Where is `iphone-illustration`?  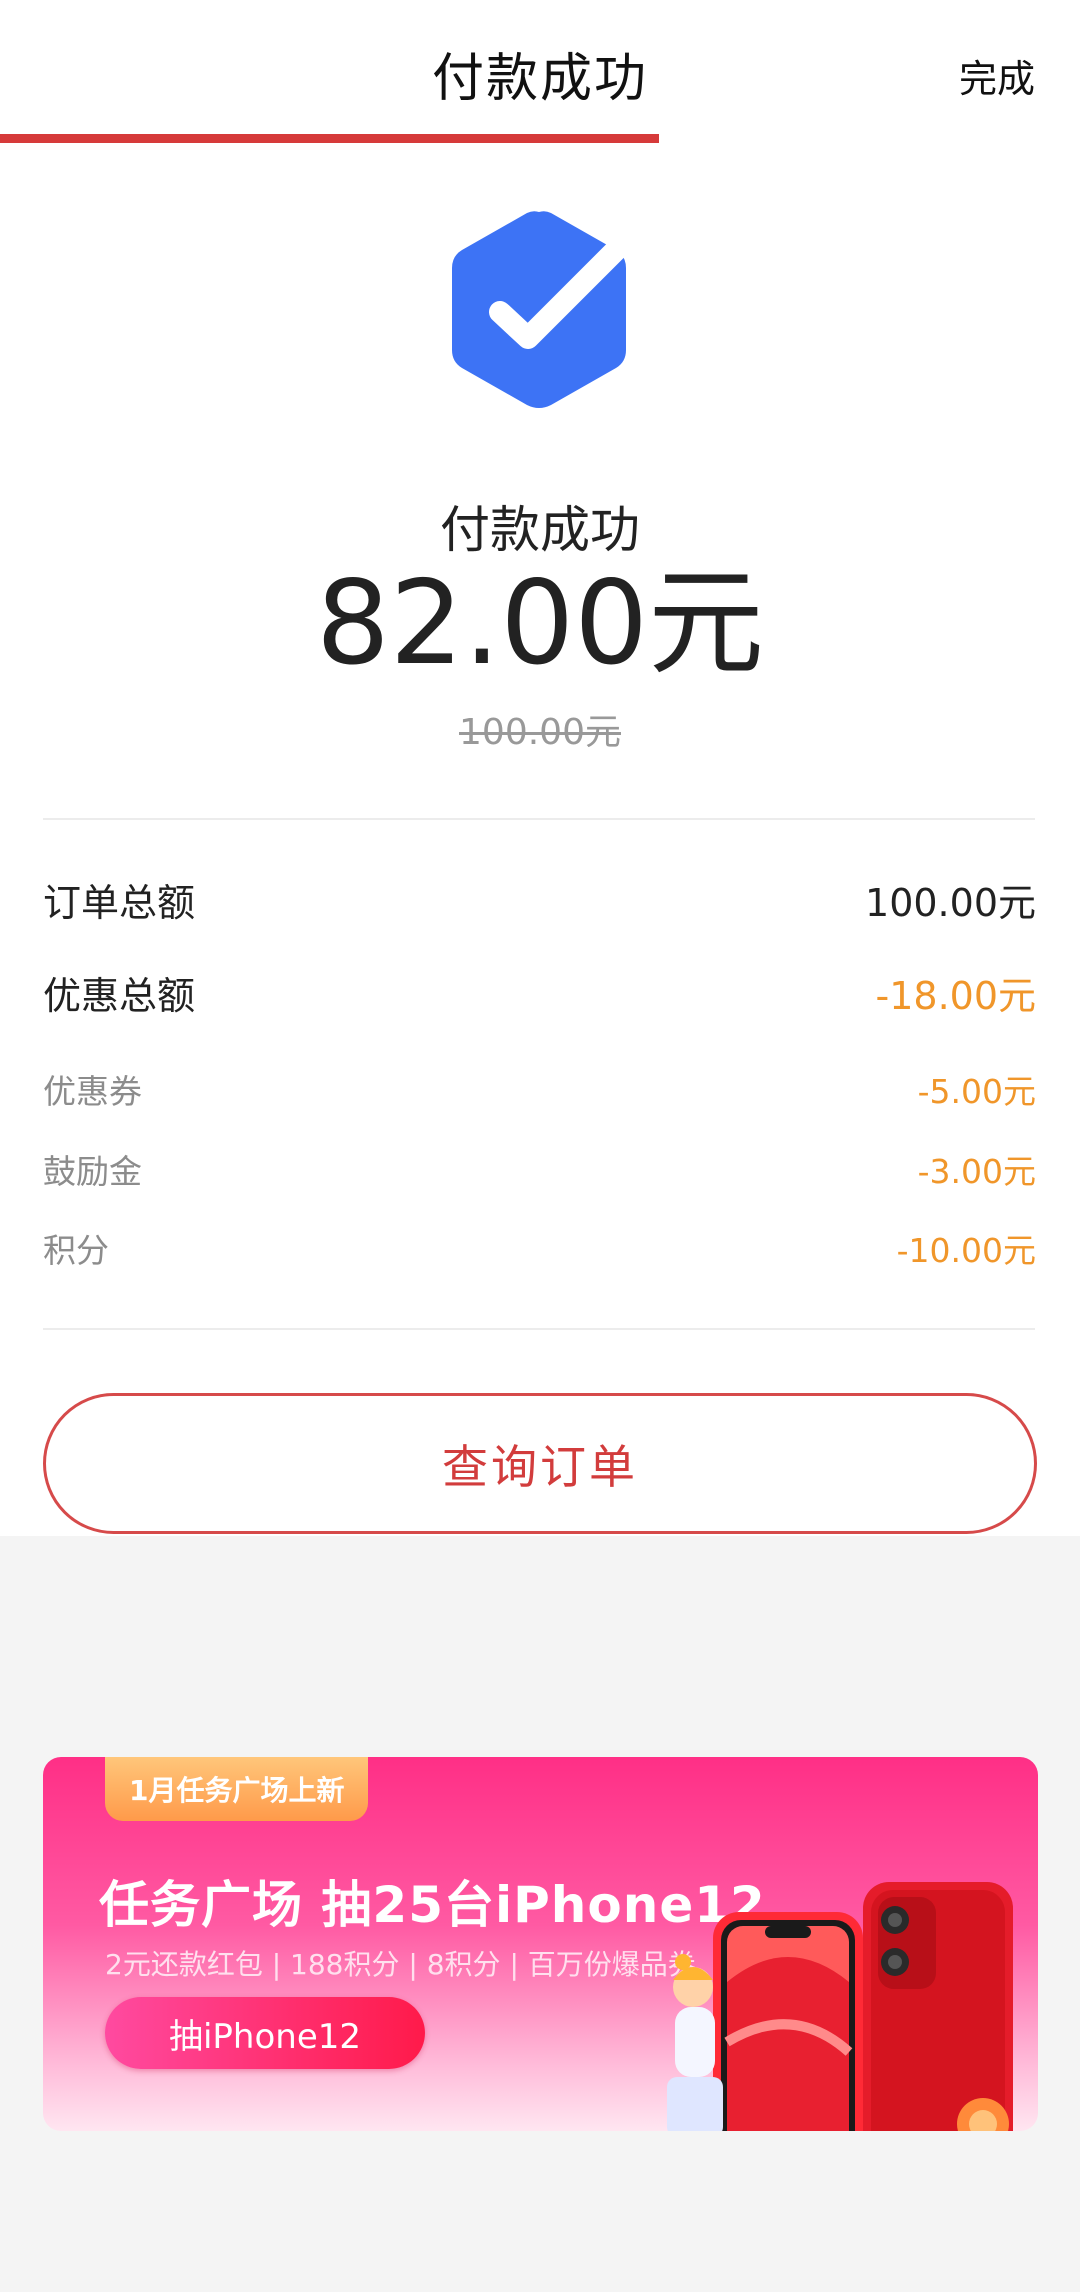
iphone-illustration is located at coordinates (840, 2006).